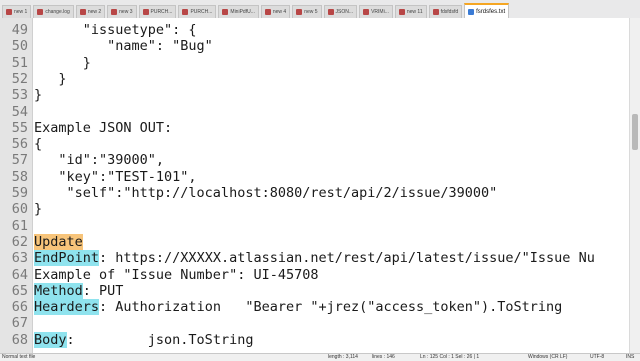 Image resolution: width=640 pixels, height=361 pixels. I want to click on line-text: Body: json.ToString, so click(144, 339).